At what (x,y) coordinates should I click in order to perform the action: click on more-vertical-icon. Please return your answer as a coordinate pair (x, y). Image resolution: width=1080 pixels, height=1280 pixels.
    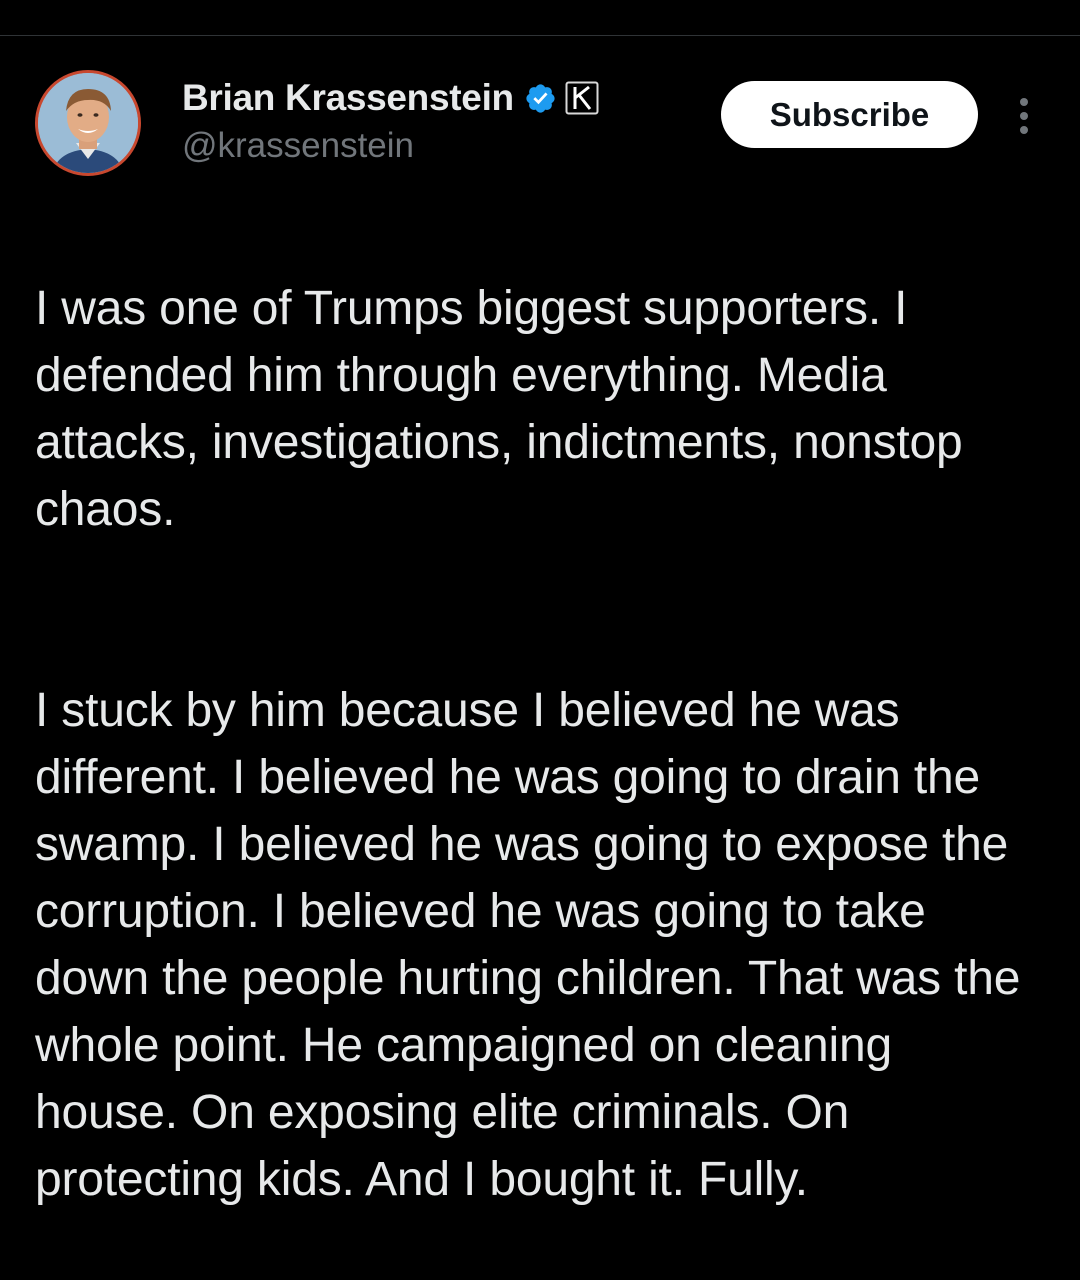
    Looking at the image, I should click on (1024, 116).